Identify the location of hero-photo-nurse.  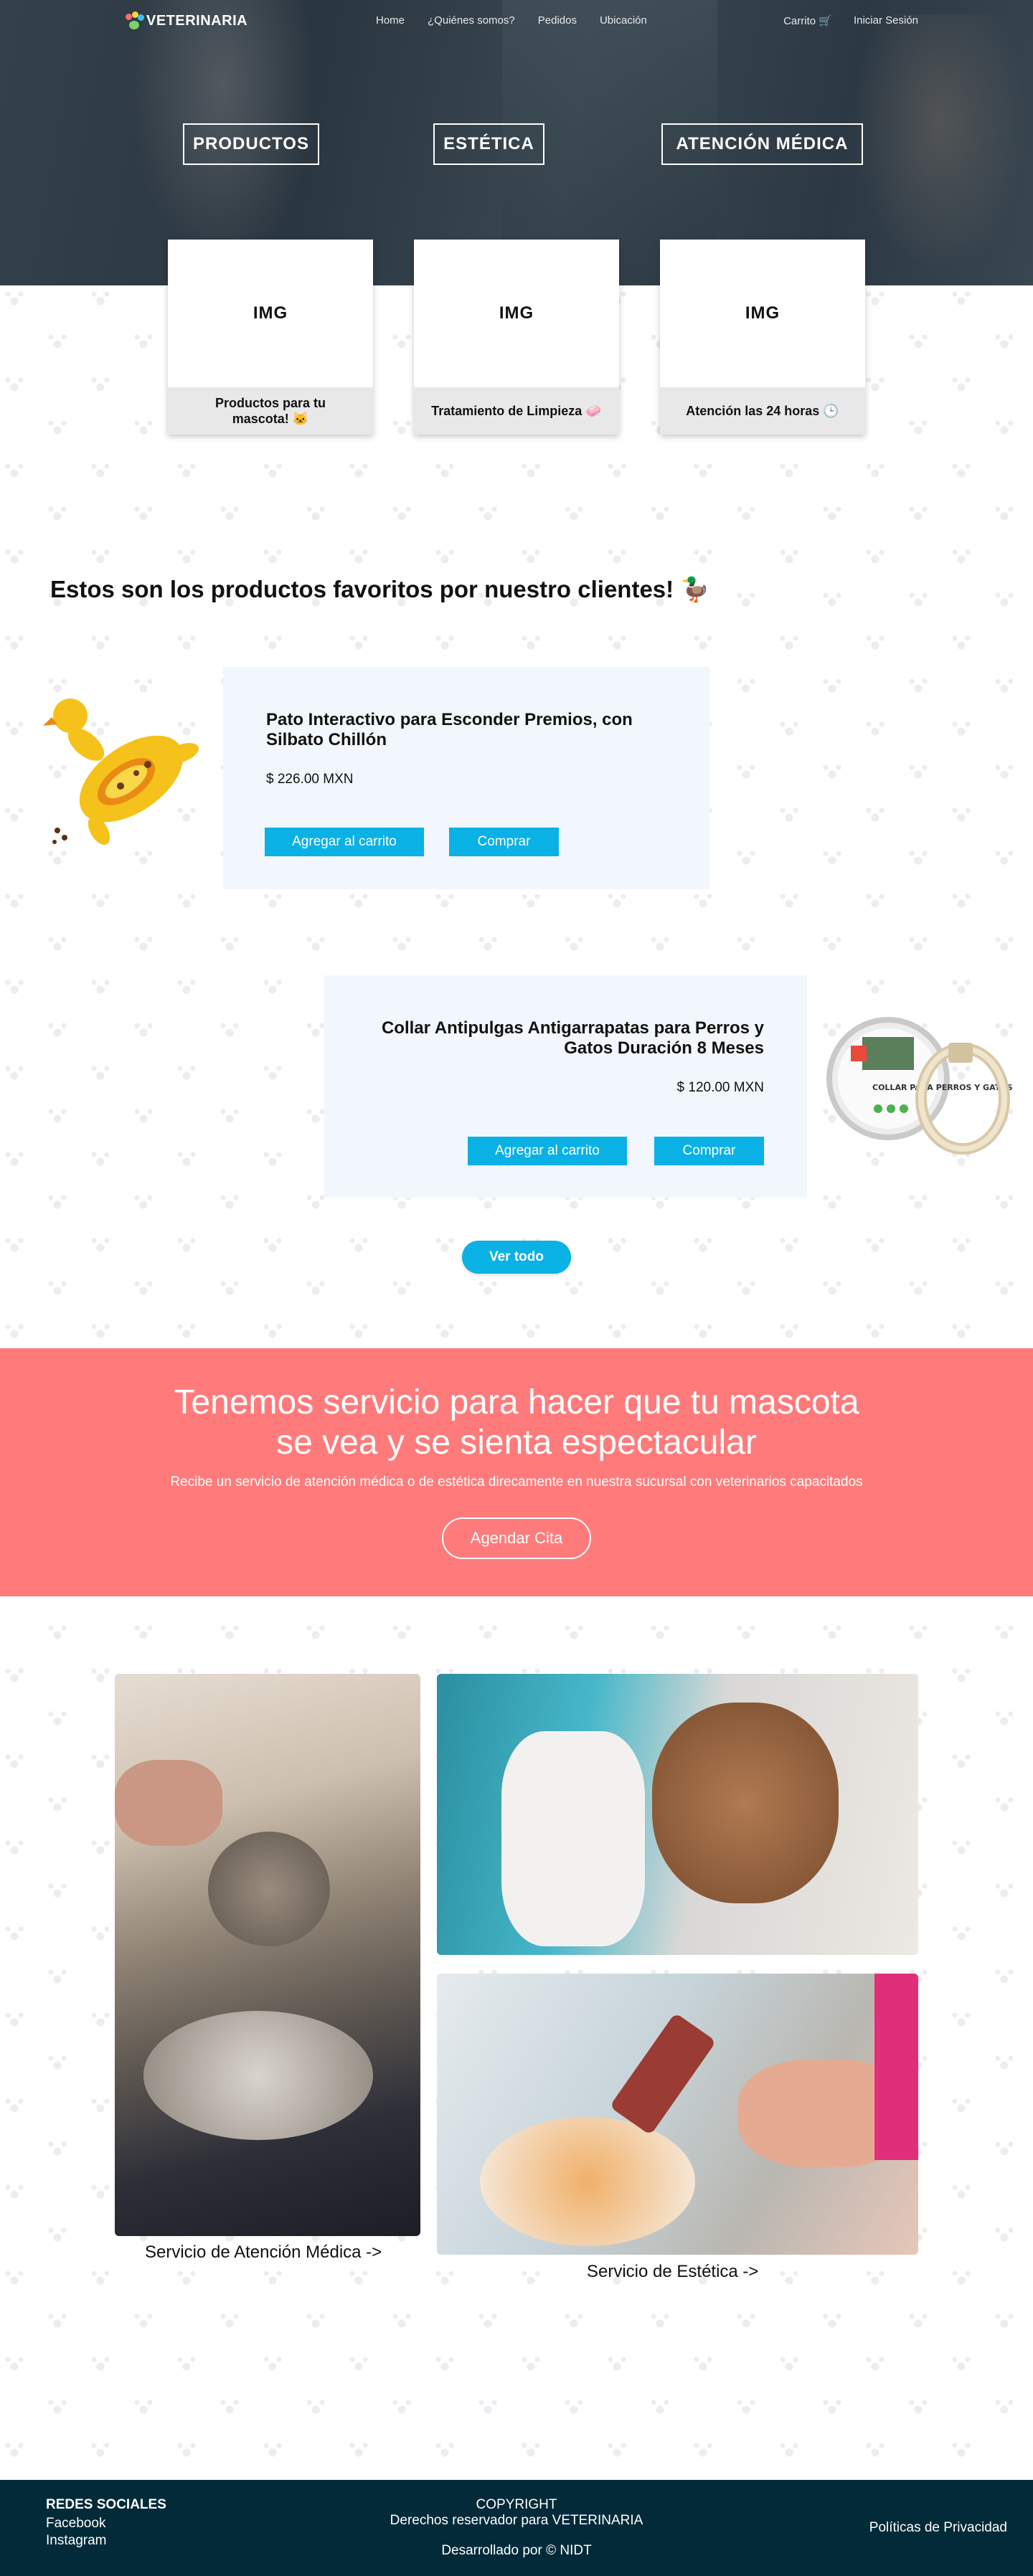
(939, 149).